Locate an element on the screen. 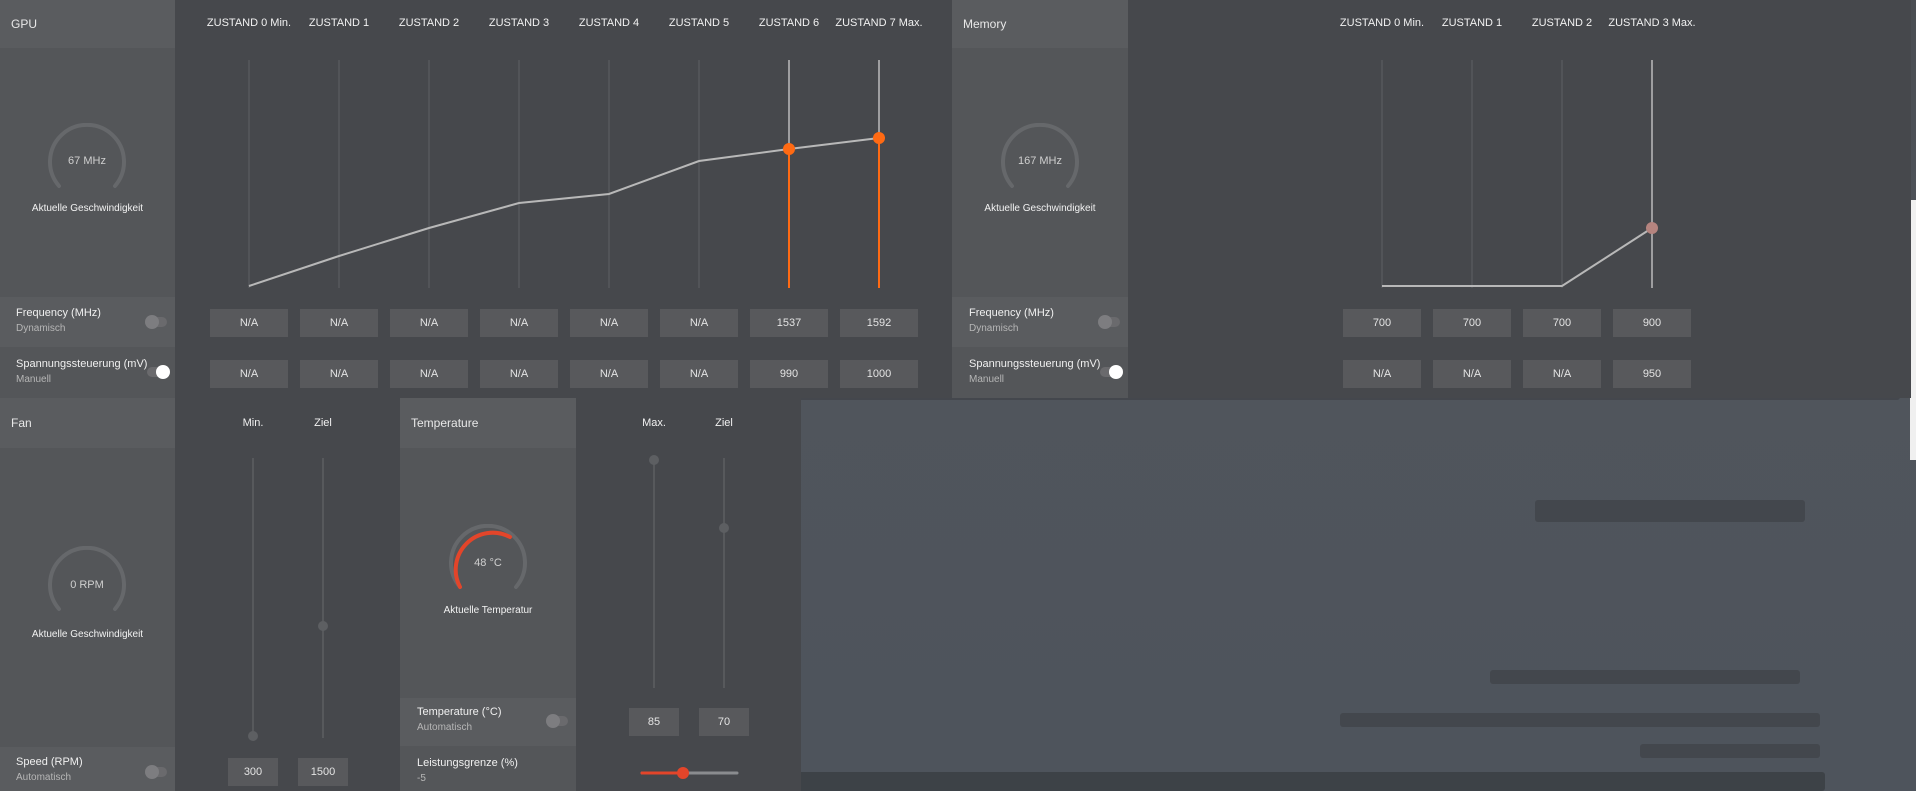 Image resolution: width=1916 pixels, height=791 pixels. memory-gauge-value: 167 MHz is located at coordinates (1040, 161).